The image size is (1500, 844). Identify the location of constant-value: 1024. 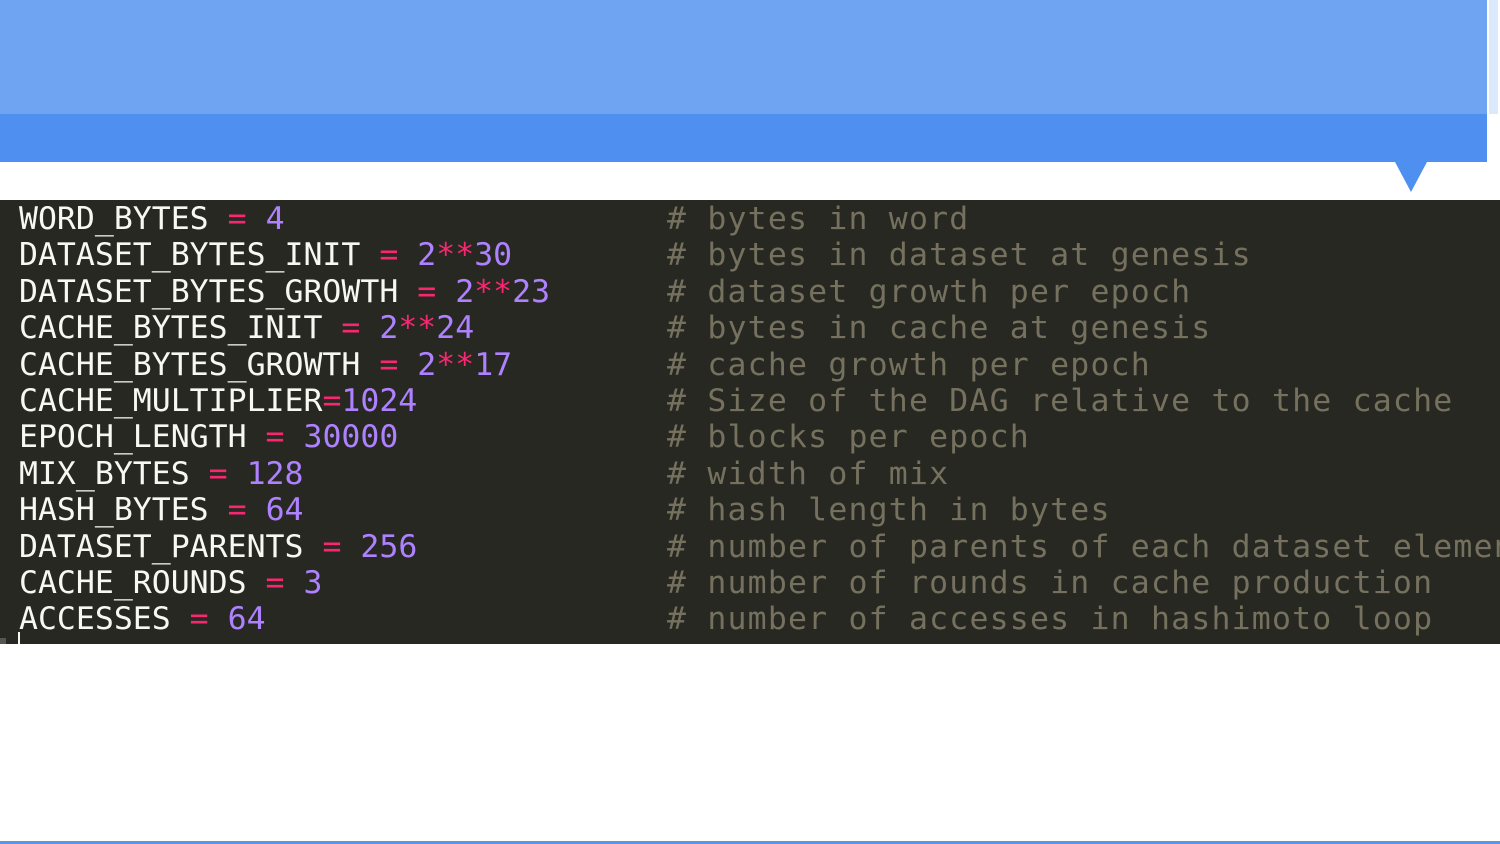
(379, 401).